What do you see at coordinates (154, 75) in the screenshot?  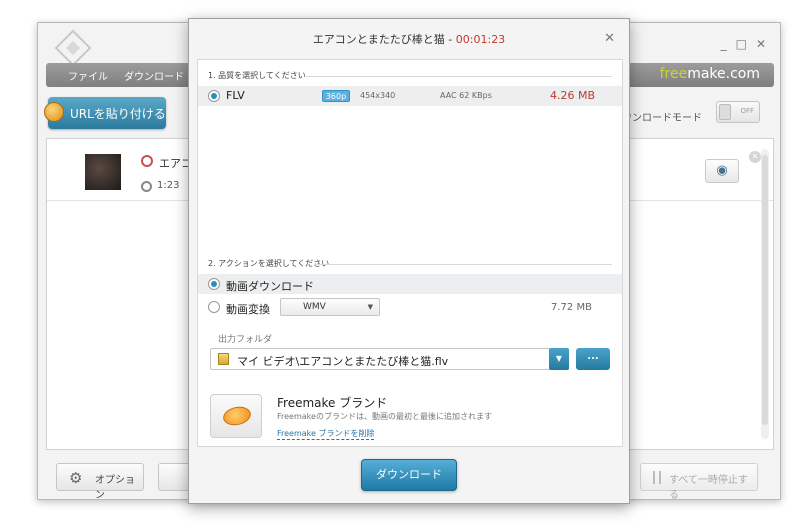 I see `menu-download: ダウンロード` at bounding box center [154, 75].